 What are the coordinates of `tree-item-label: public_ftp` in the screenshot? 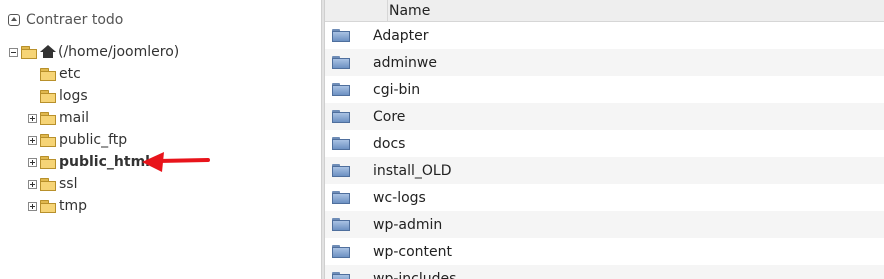 It's located at (93, 140).